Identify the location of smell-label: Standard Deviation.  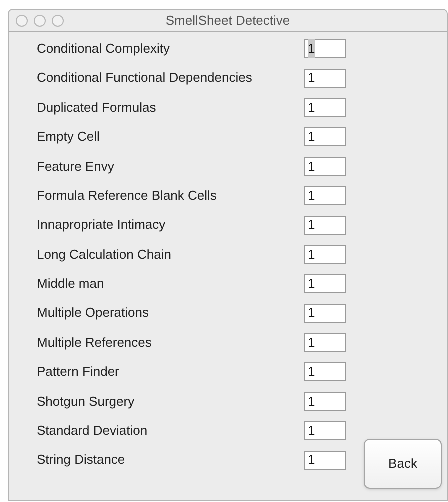
(93, 431).